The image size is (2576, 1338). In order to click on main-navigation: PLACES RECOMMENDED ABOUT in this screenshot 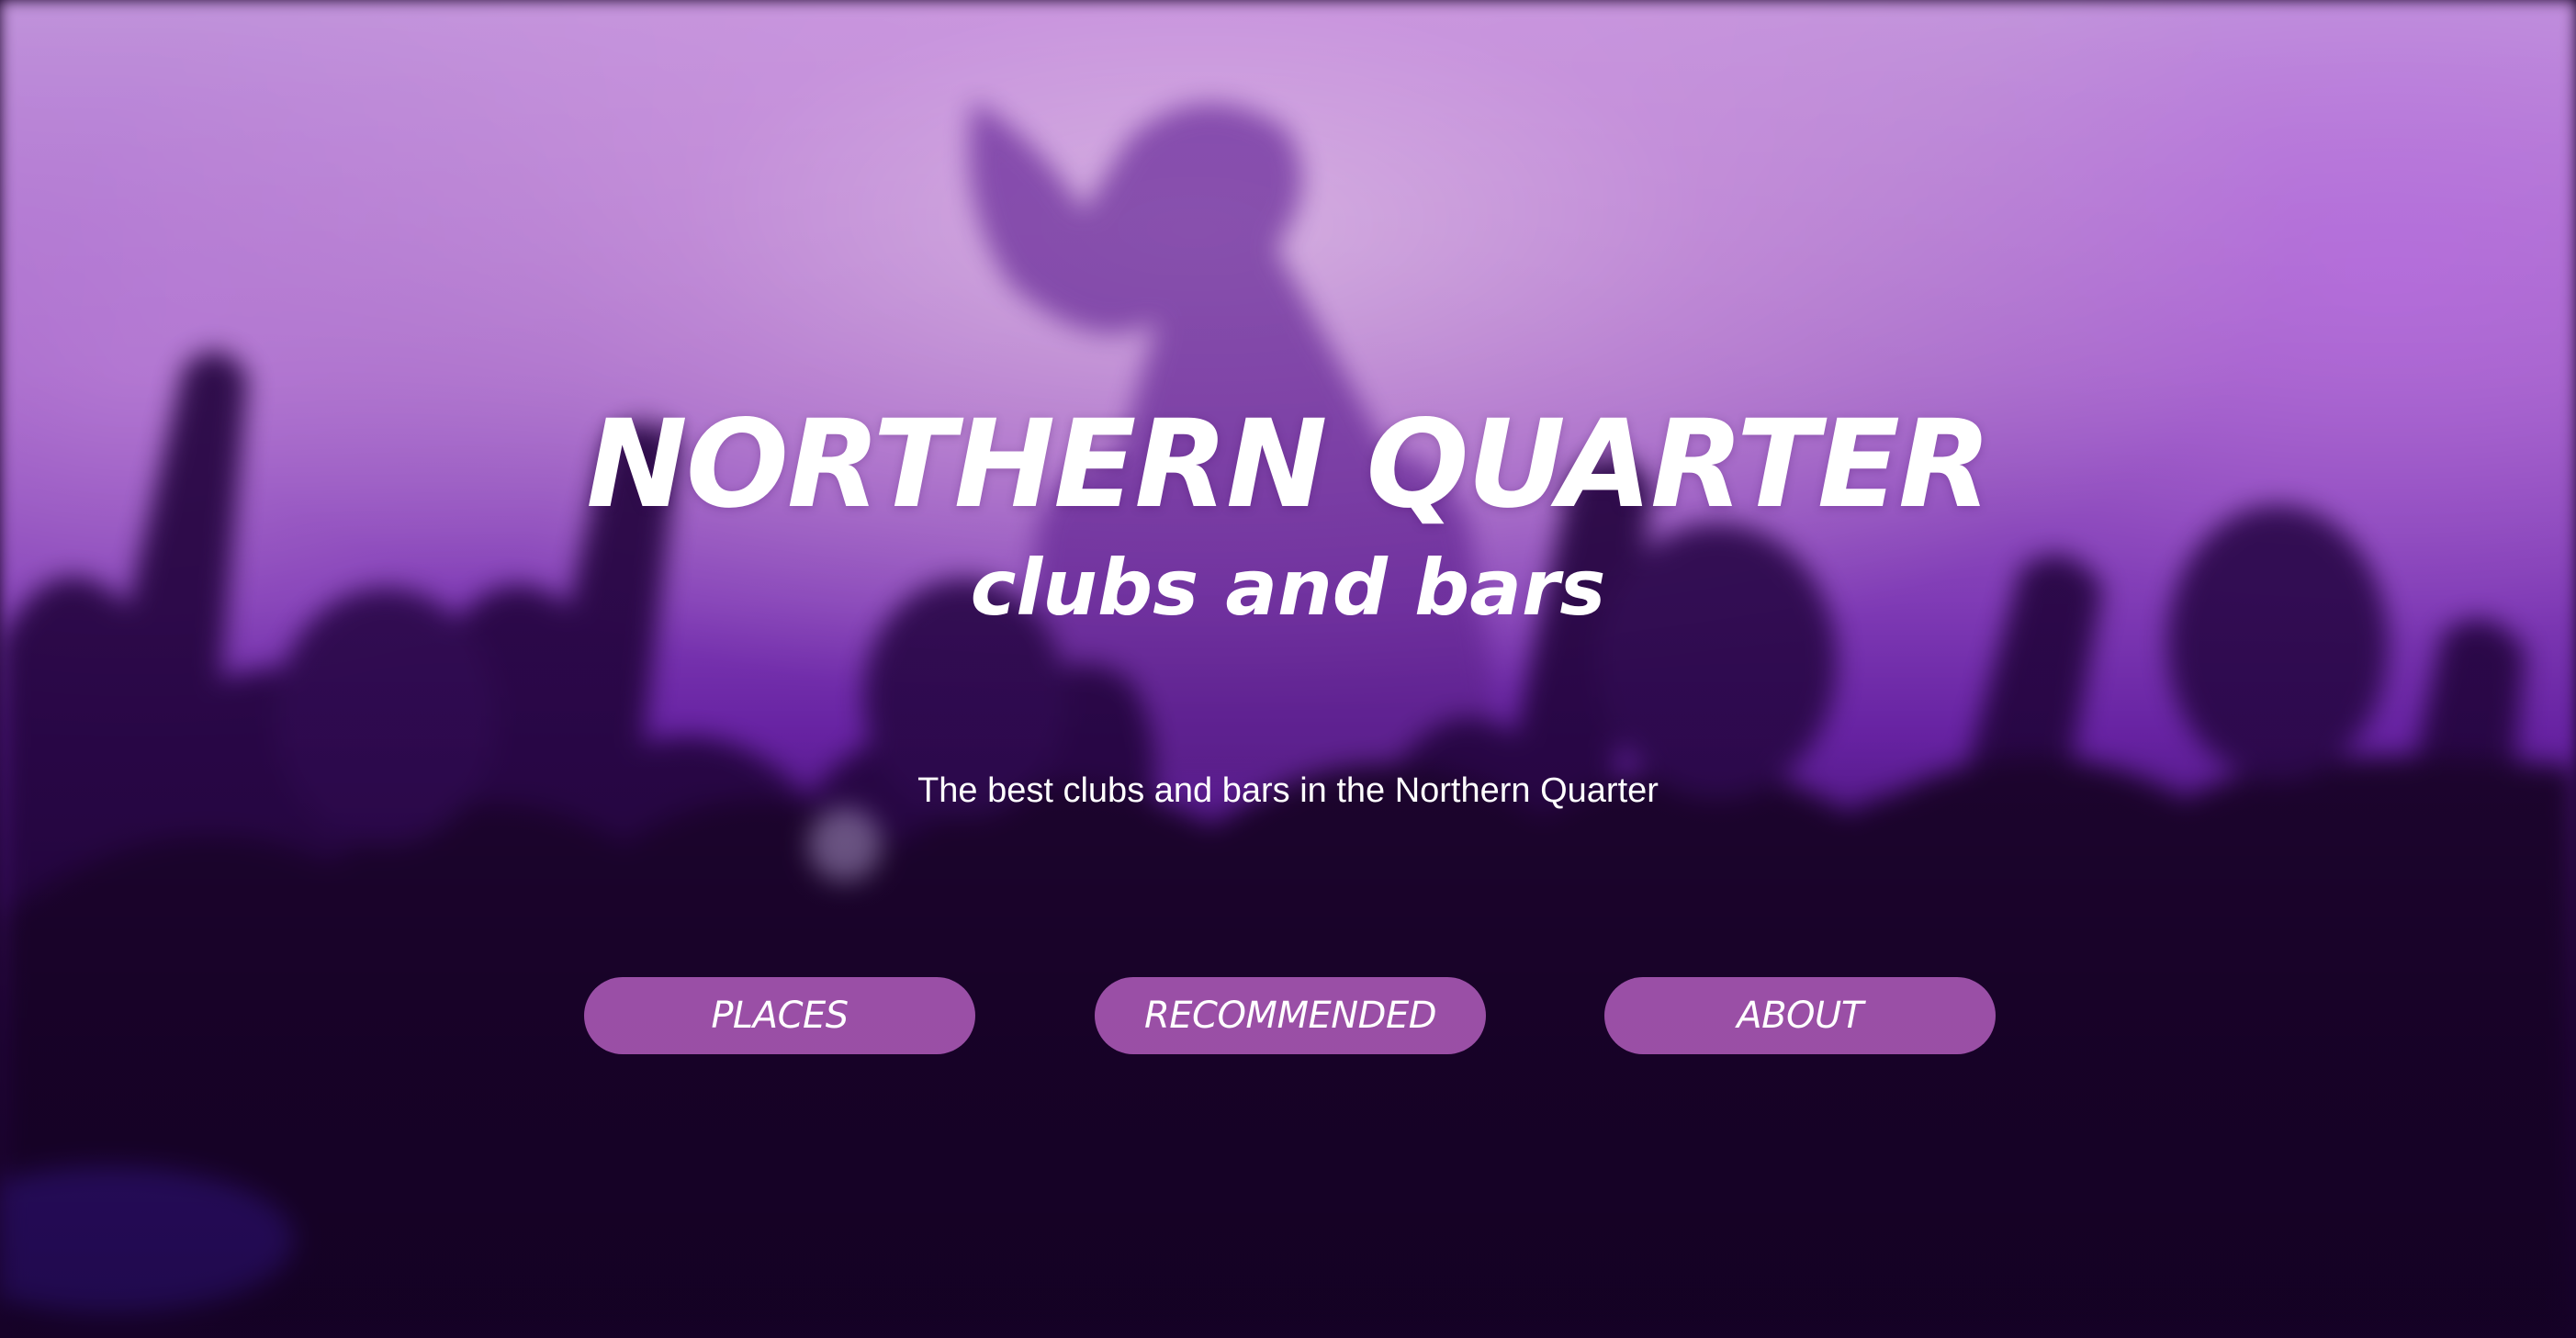, I will do `click(1288, 1015)`.